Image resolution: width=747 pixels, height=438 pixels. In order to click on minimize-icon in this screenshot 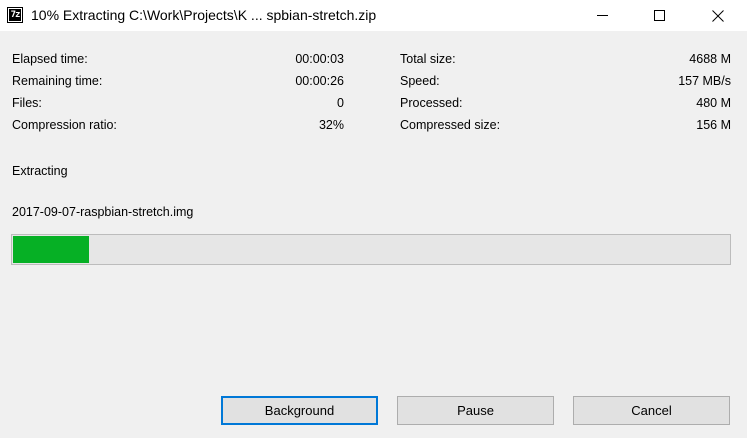, I will do `click(602, 15)`.